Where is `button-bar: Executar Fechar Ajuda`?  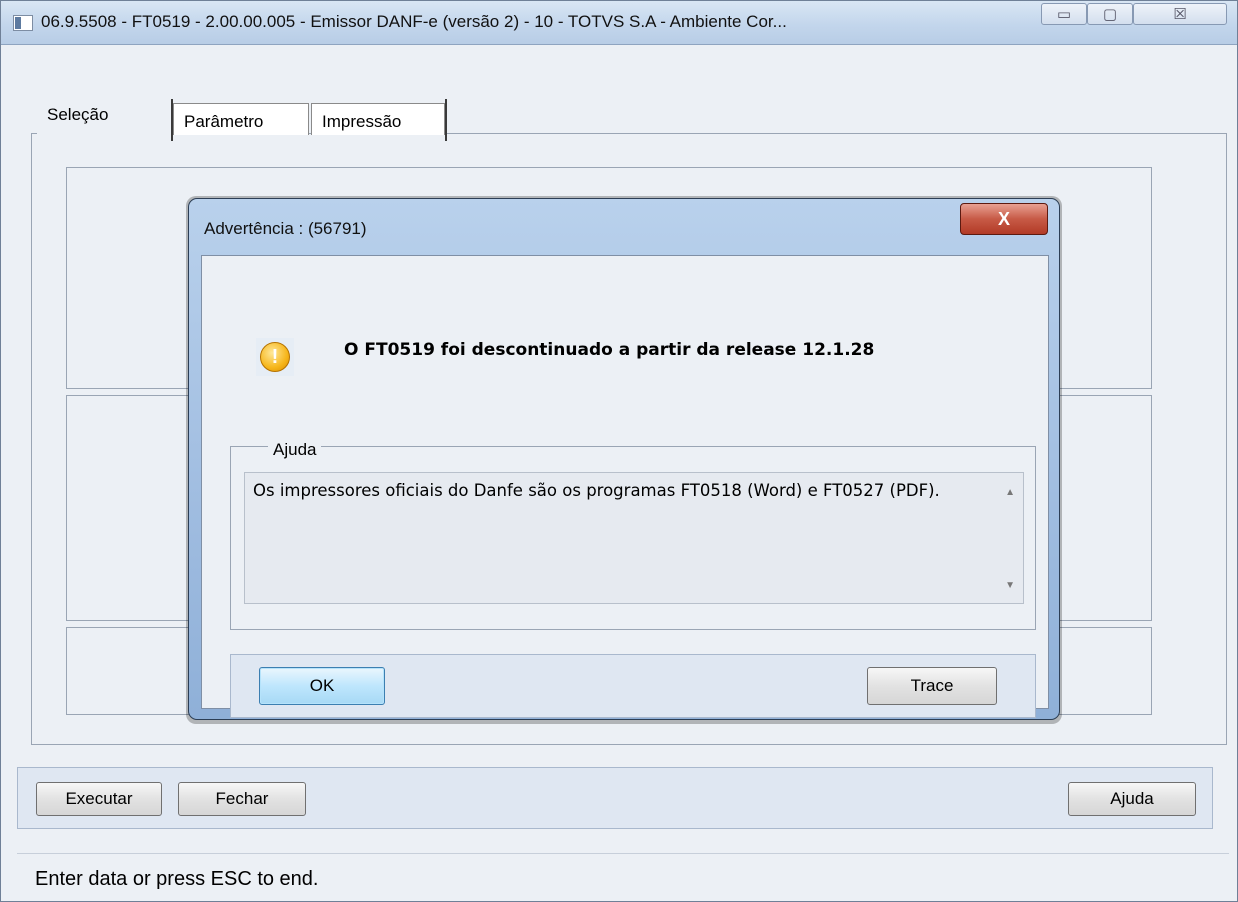 button-bar: Executar Fechar Ajuda is located at coordinates (615, 798).